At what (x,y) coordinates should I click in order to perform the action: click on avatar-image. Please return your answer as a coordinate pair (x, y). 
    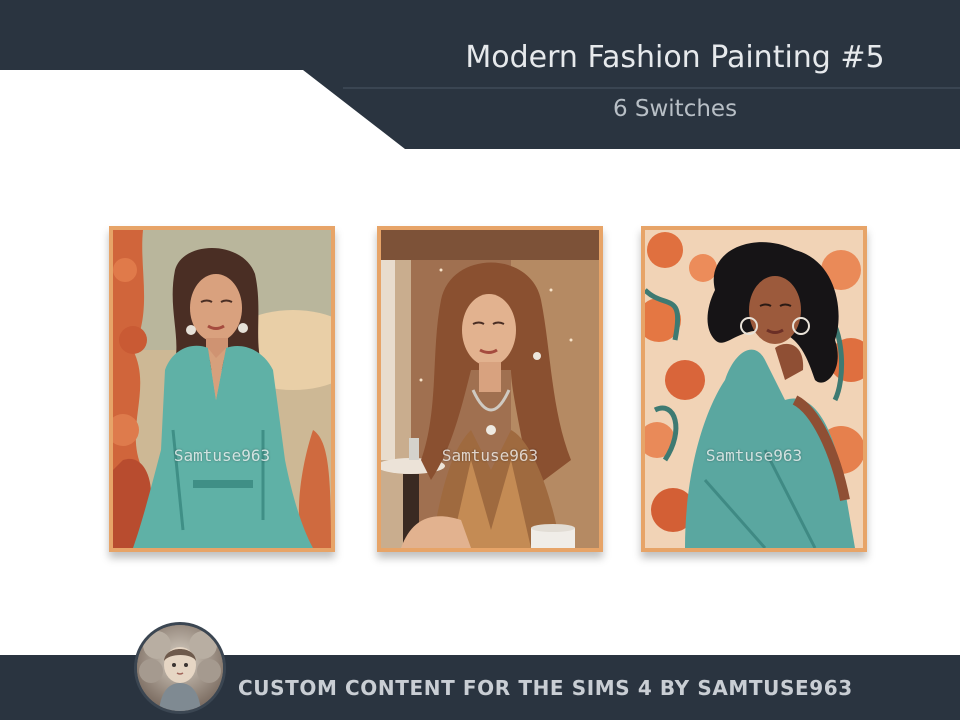
    Looking at the image, I should click on (180, 668).